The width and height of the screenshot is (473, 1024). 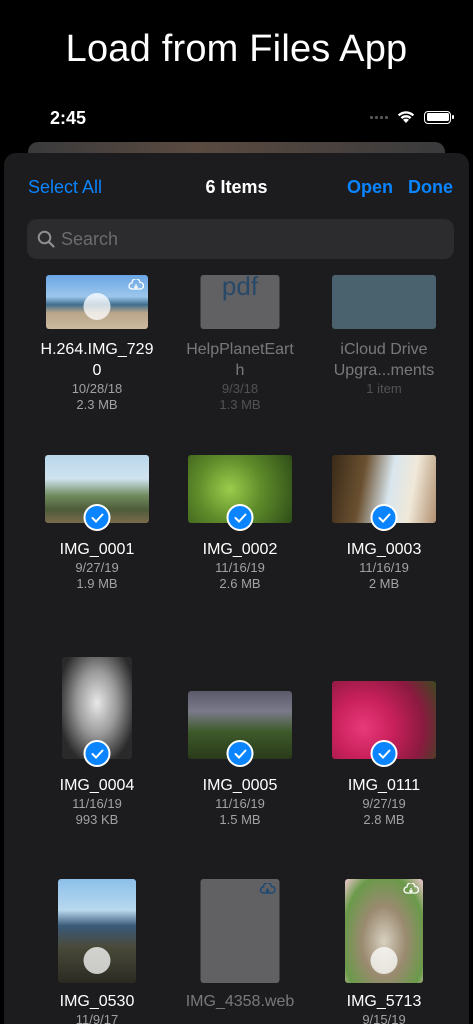 I want to click on file-size: 2.6 MB, so click(x=240, y=583).